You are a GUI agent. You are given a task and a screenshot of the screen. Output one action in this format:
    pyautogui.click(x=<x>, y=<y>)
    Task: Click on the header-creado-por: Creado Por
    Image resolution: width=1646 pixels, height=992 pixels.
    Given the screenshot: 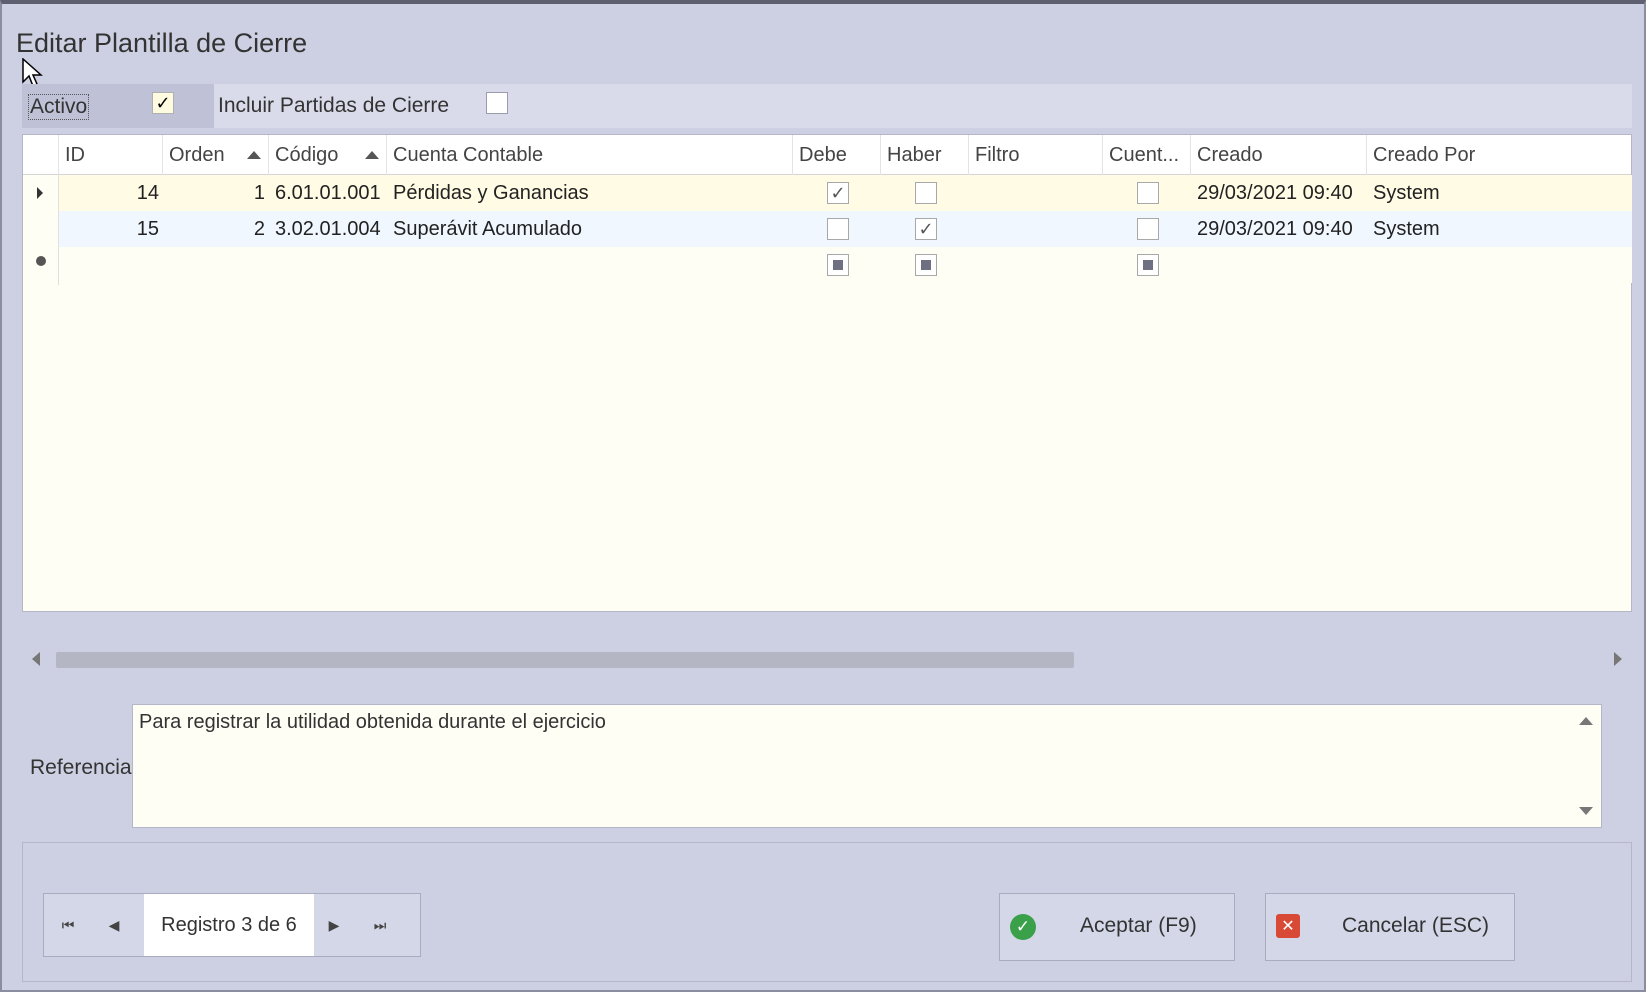 What is the action you would take?
    pyautogui.click(x=1500, y=155)
    